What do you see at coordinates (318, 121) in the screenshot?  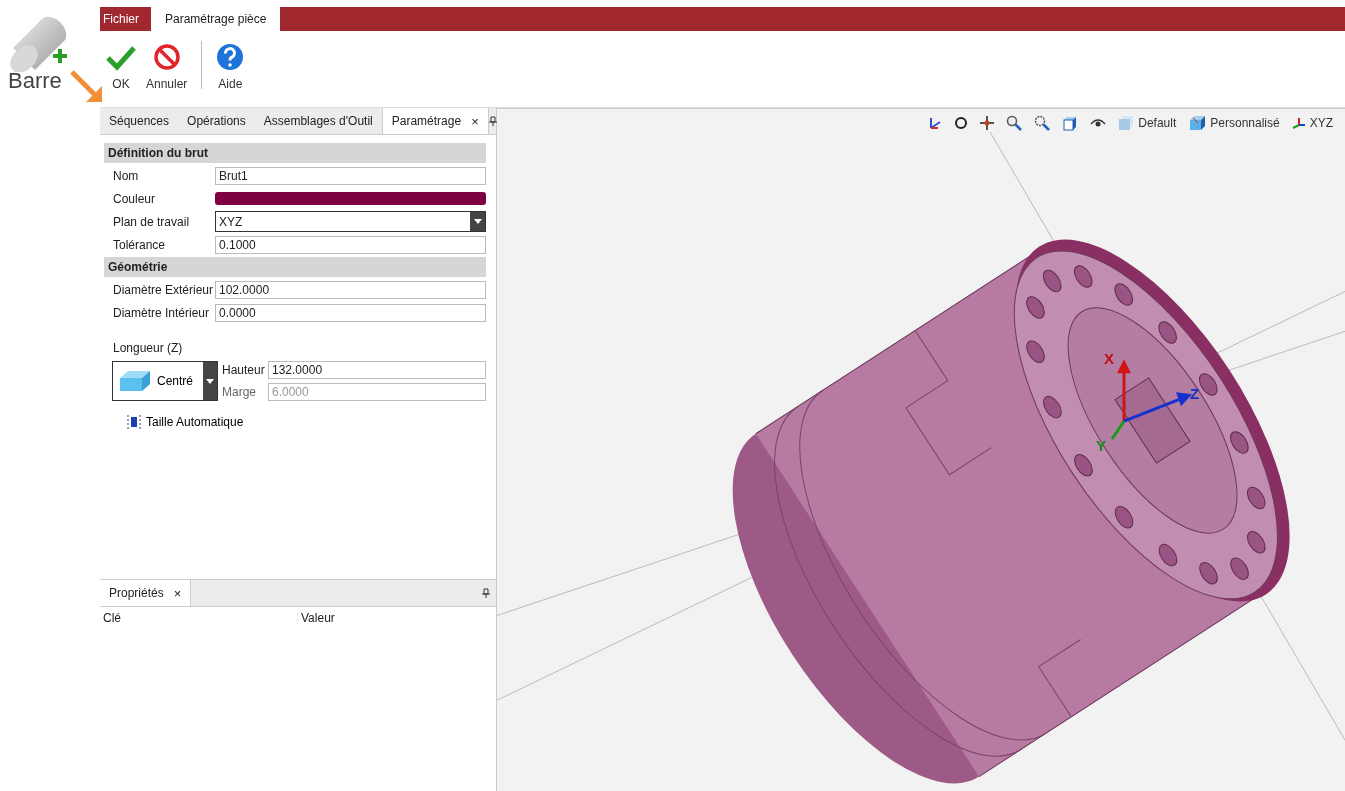 I see `panel-tab: Assemblages d'Outil` at bounding box center [318, 121].